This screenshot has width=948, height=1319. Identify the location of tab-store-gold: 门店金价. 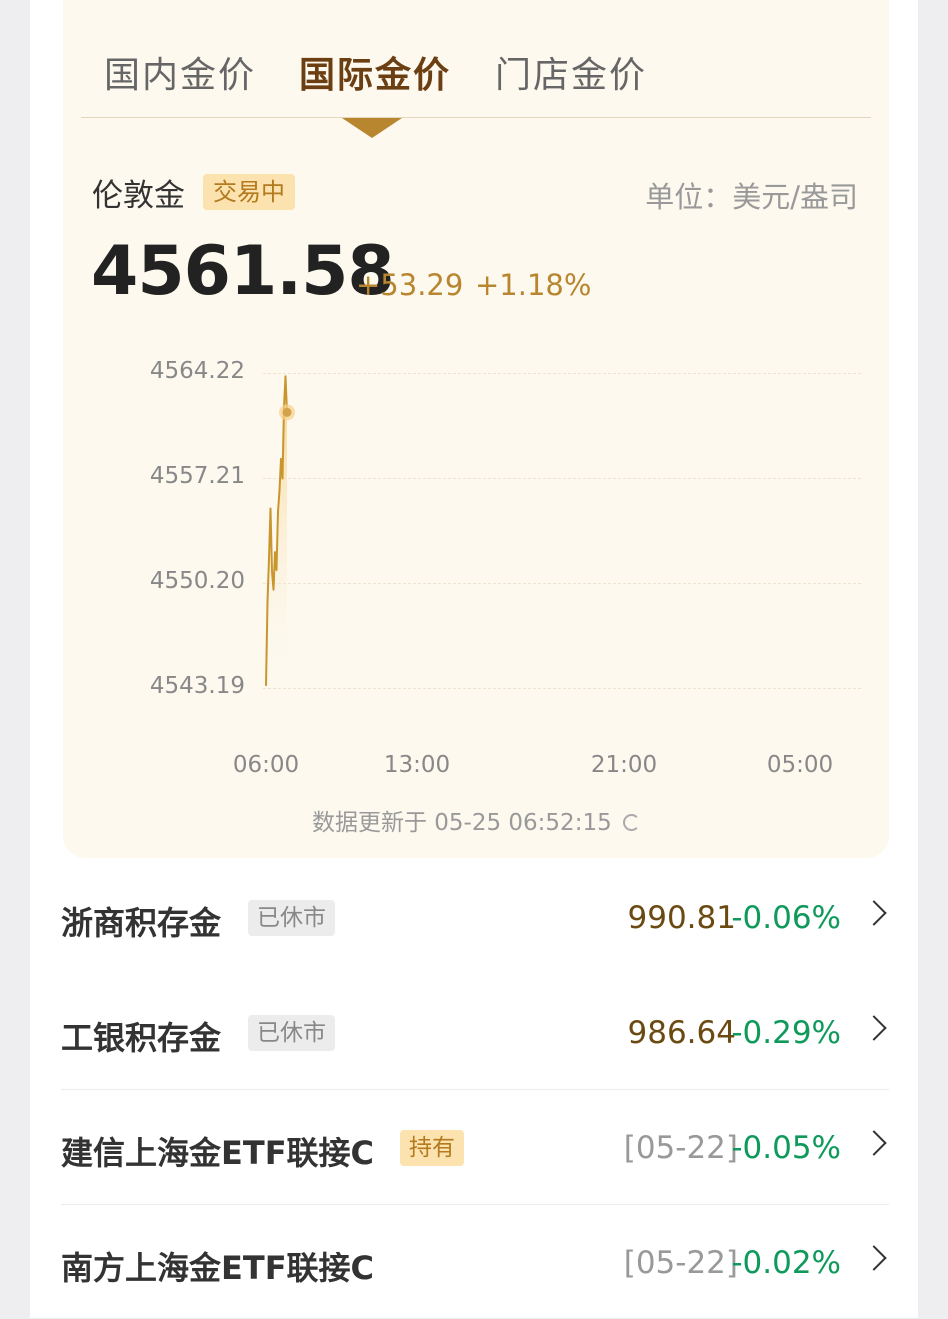
(571, 72).